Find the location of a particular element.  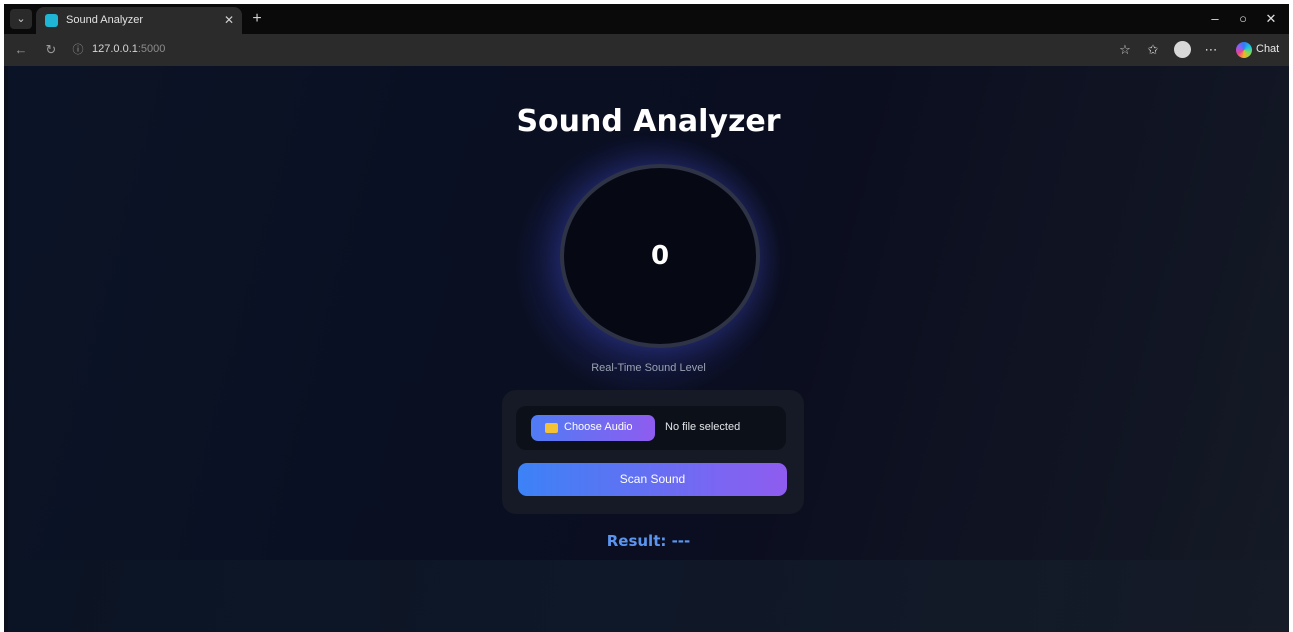

file-input-row: Choose Audio No file selected is located at coordinates (651, 428).